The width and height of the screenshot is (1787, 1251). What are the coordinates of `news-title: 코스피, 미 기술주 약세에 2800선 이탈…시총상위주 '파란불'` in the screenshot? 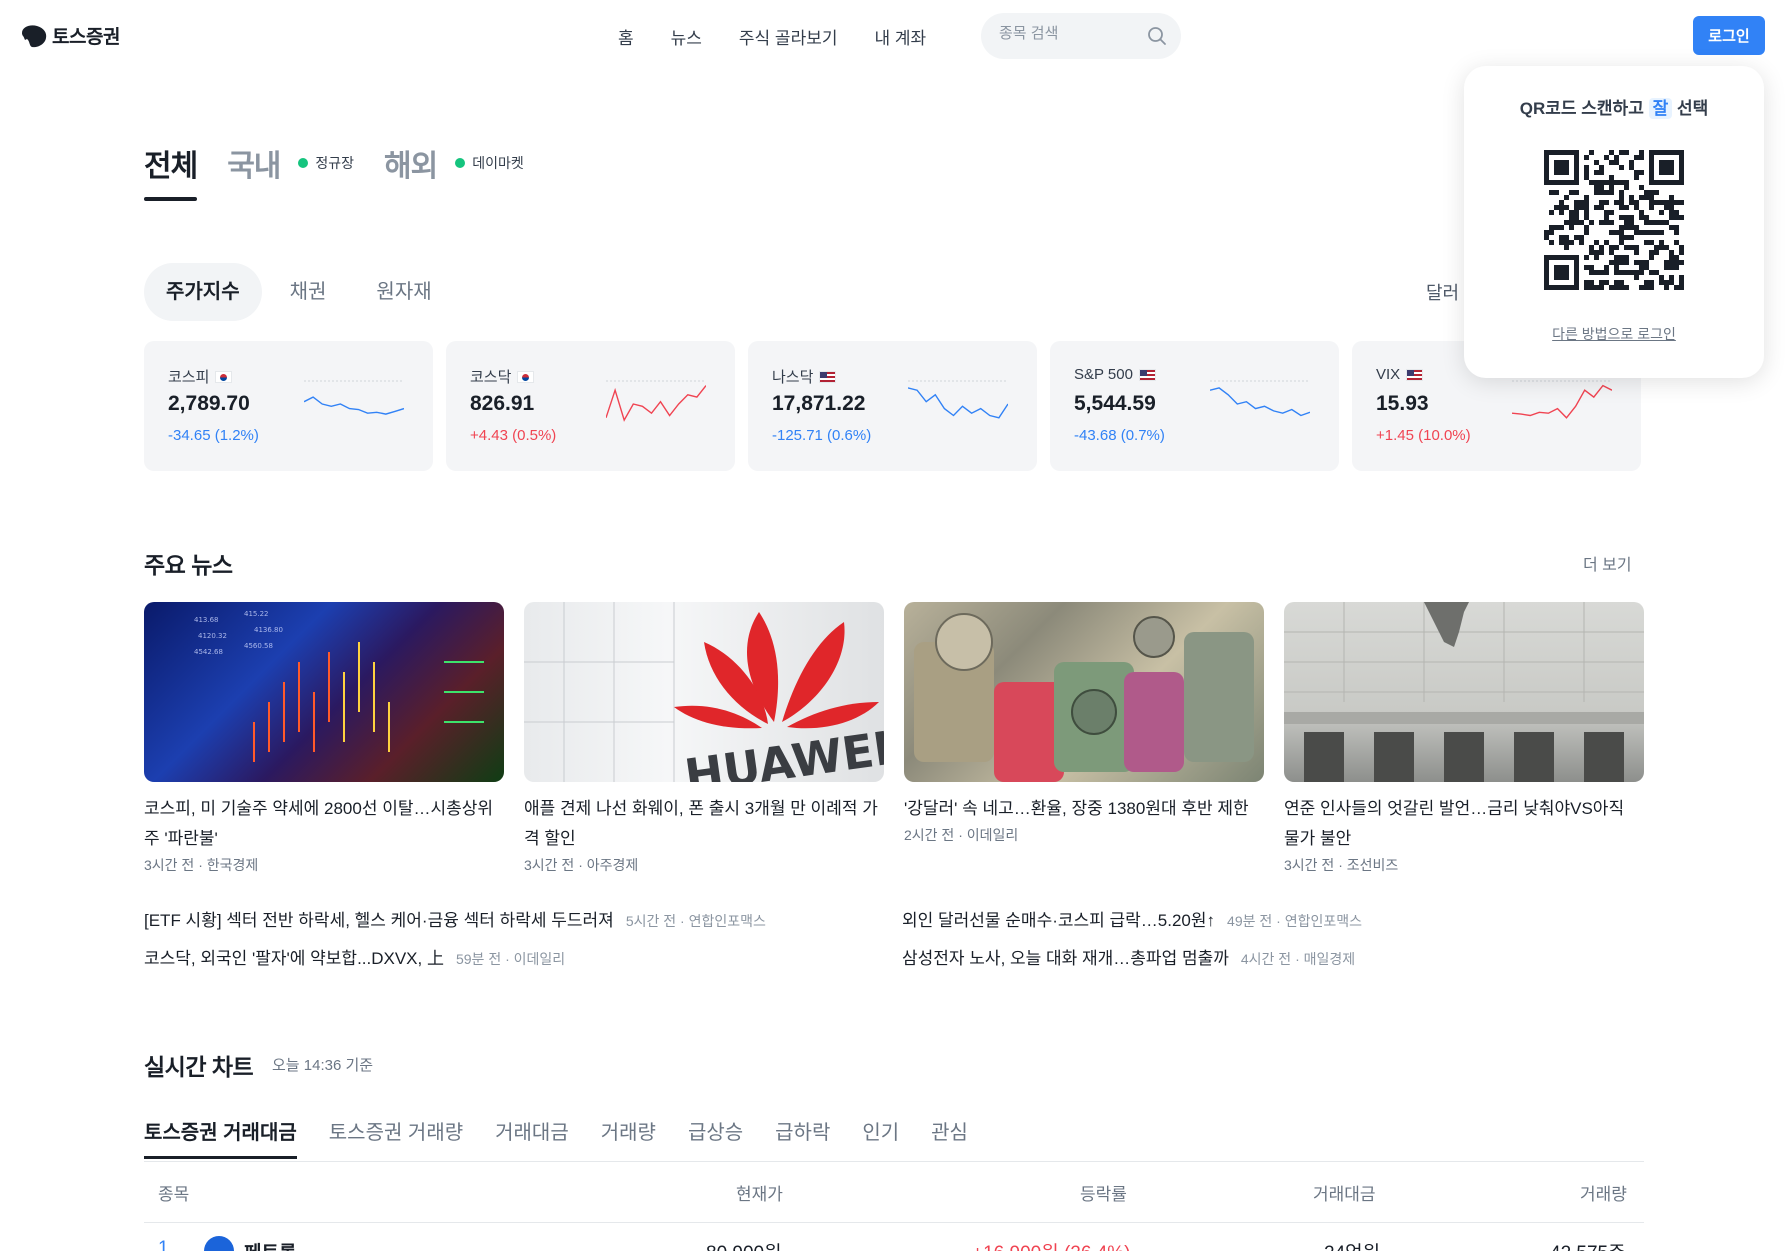 It's located at (324, 824).